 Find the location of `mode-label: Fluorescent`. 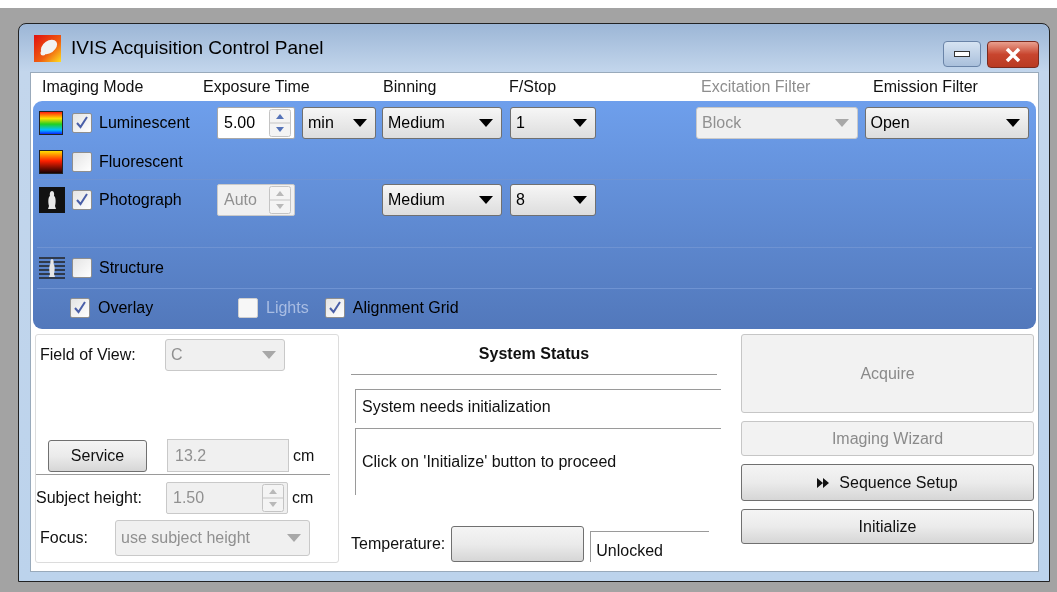

mode-label: Fluorescent is located at coordinates (141, 162).